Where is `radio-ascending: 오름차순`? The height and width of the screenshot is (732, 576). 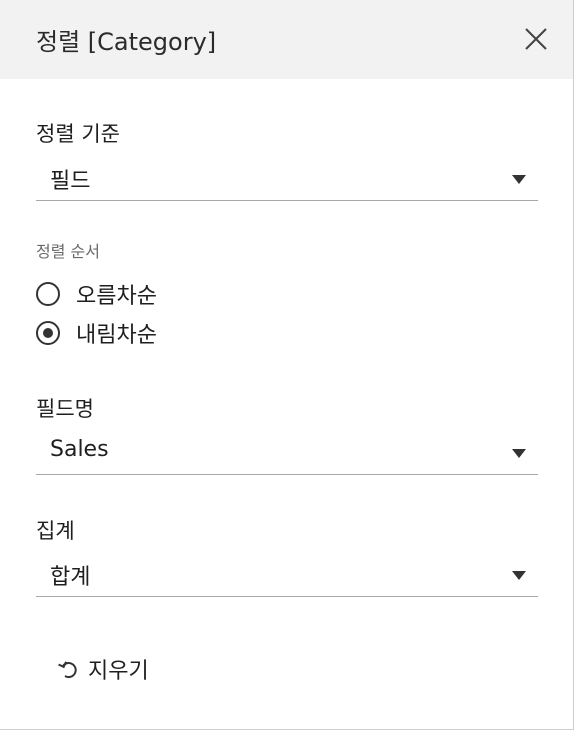 radio-ascending: 오름차순 is located at coordinates (96, 294).